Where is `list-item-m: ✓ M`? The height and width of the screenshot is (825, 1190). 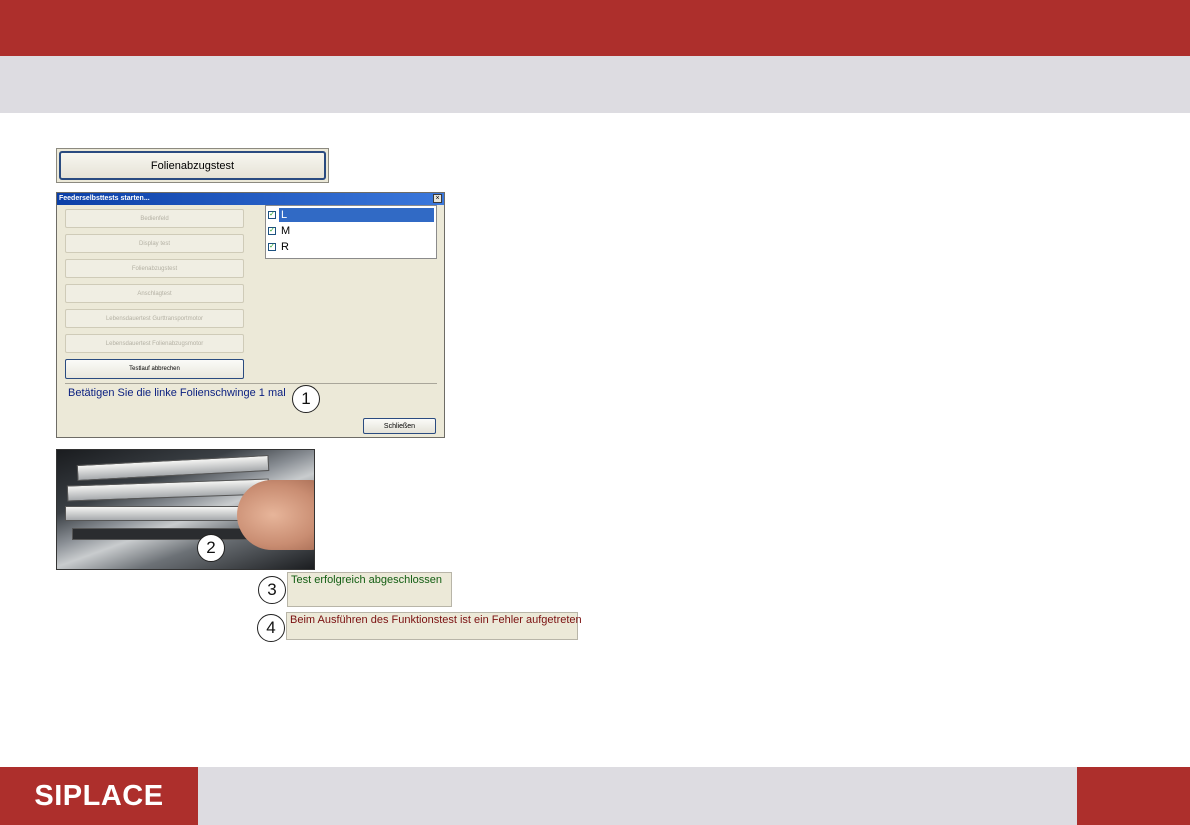
list-item-m: ✓ M is located at coordinates (351, 231).